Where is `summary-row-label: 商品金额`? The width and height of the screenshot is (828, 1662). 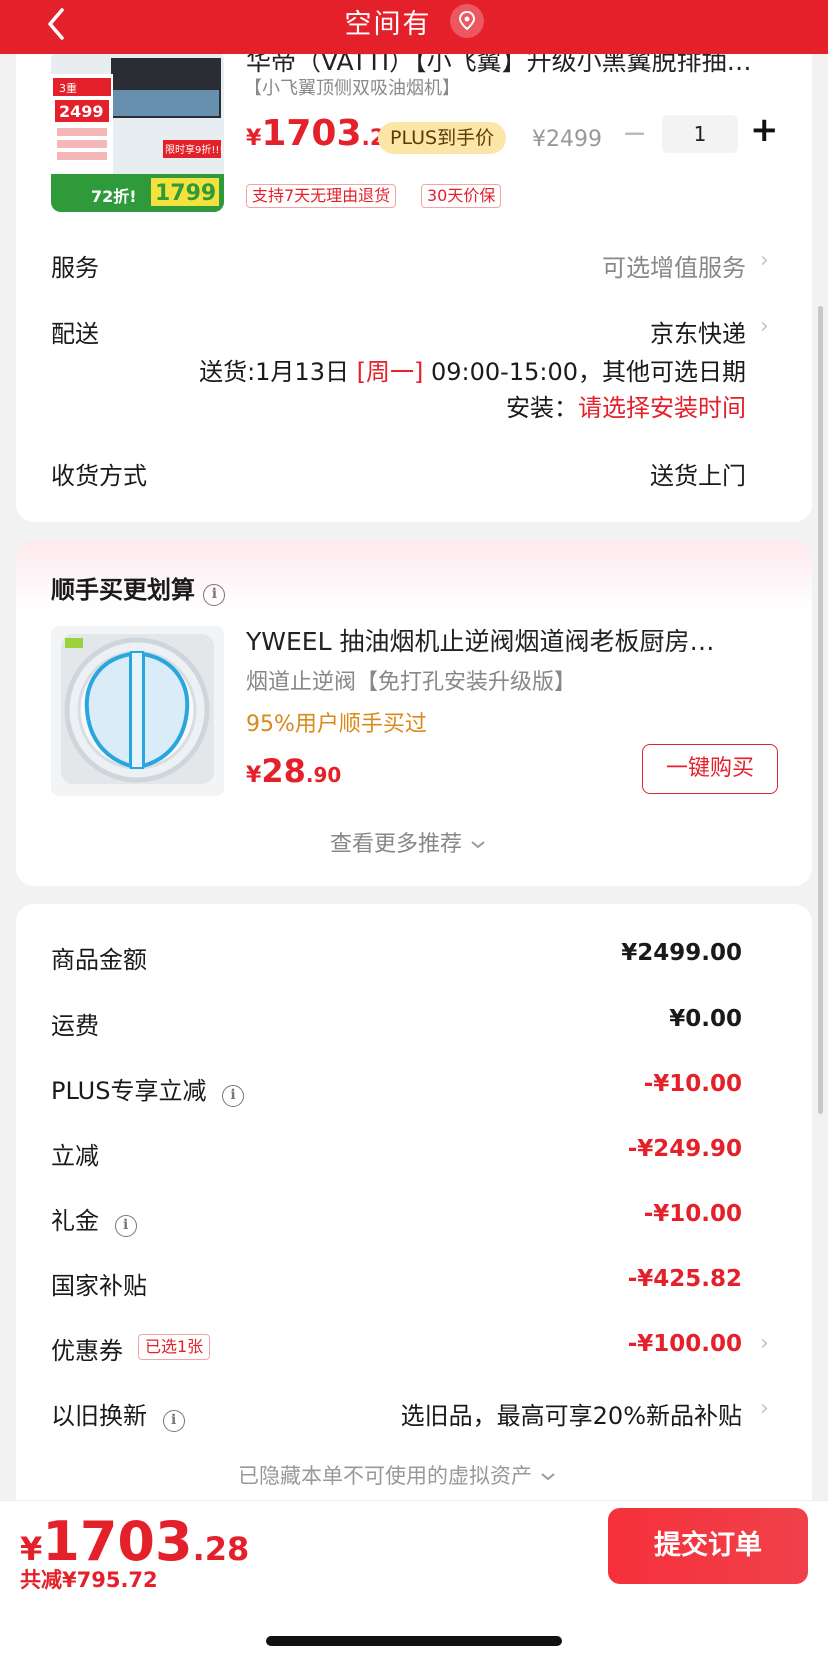 summary-row-label: 商品金额 is located at coordinates (99, 960).